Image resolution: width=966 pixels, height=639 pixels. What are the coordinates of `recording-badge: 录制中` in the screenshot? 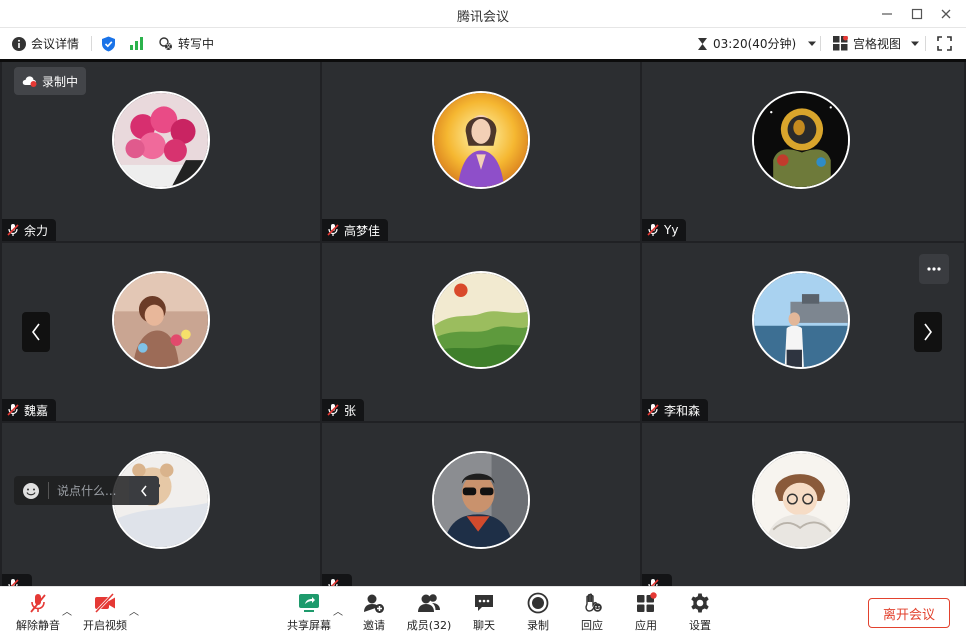 It's located at (50, 81).